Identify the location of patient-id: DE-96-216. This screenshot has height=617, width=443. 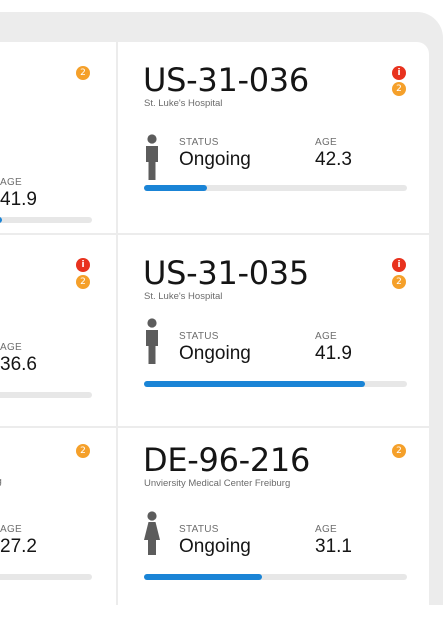
(227, 460).